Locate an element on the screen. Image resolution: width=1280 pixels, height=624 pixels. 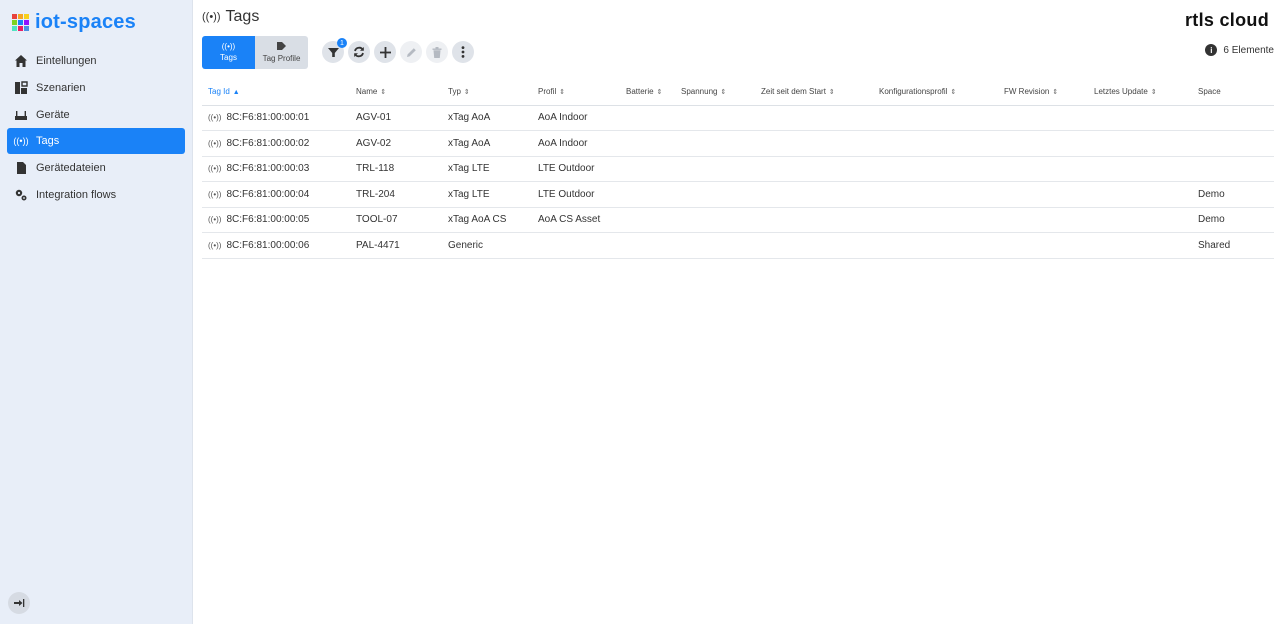
refresh-icon is located at coordinates (359, 52).